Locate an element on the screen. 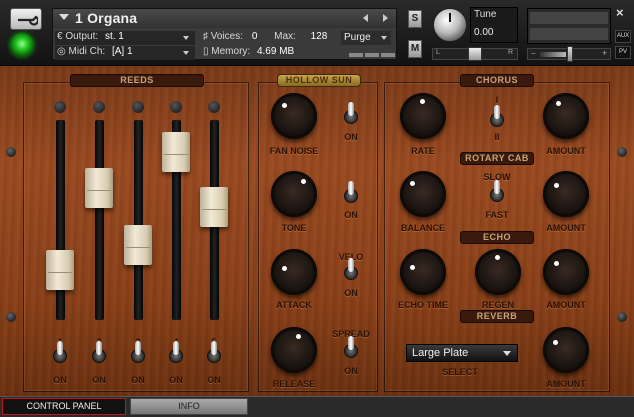 This screenshot has height=417, width=634. tune-knob-indicator is located at coordinates (450, 17).